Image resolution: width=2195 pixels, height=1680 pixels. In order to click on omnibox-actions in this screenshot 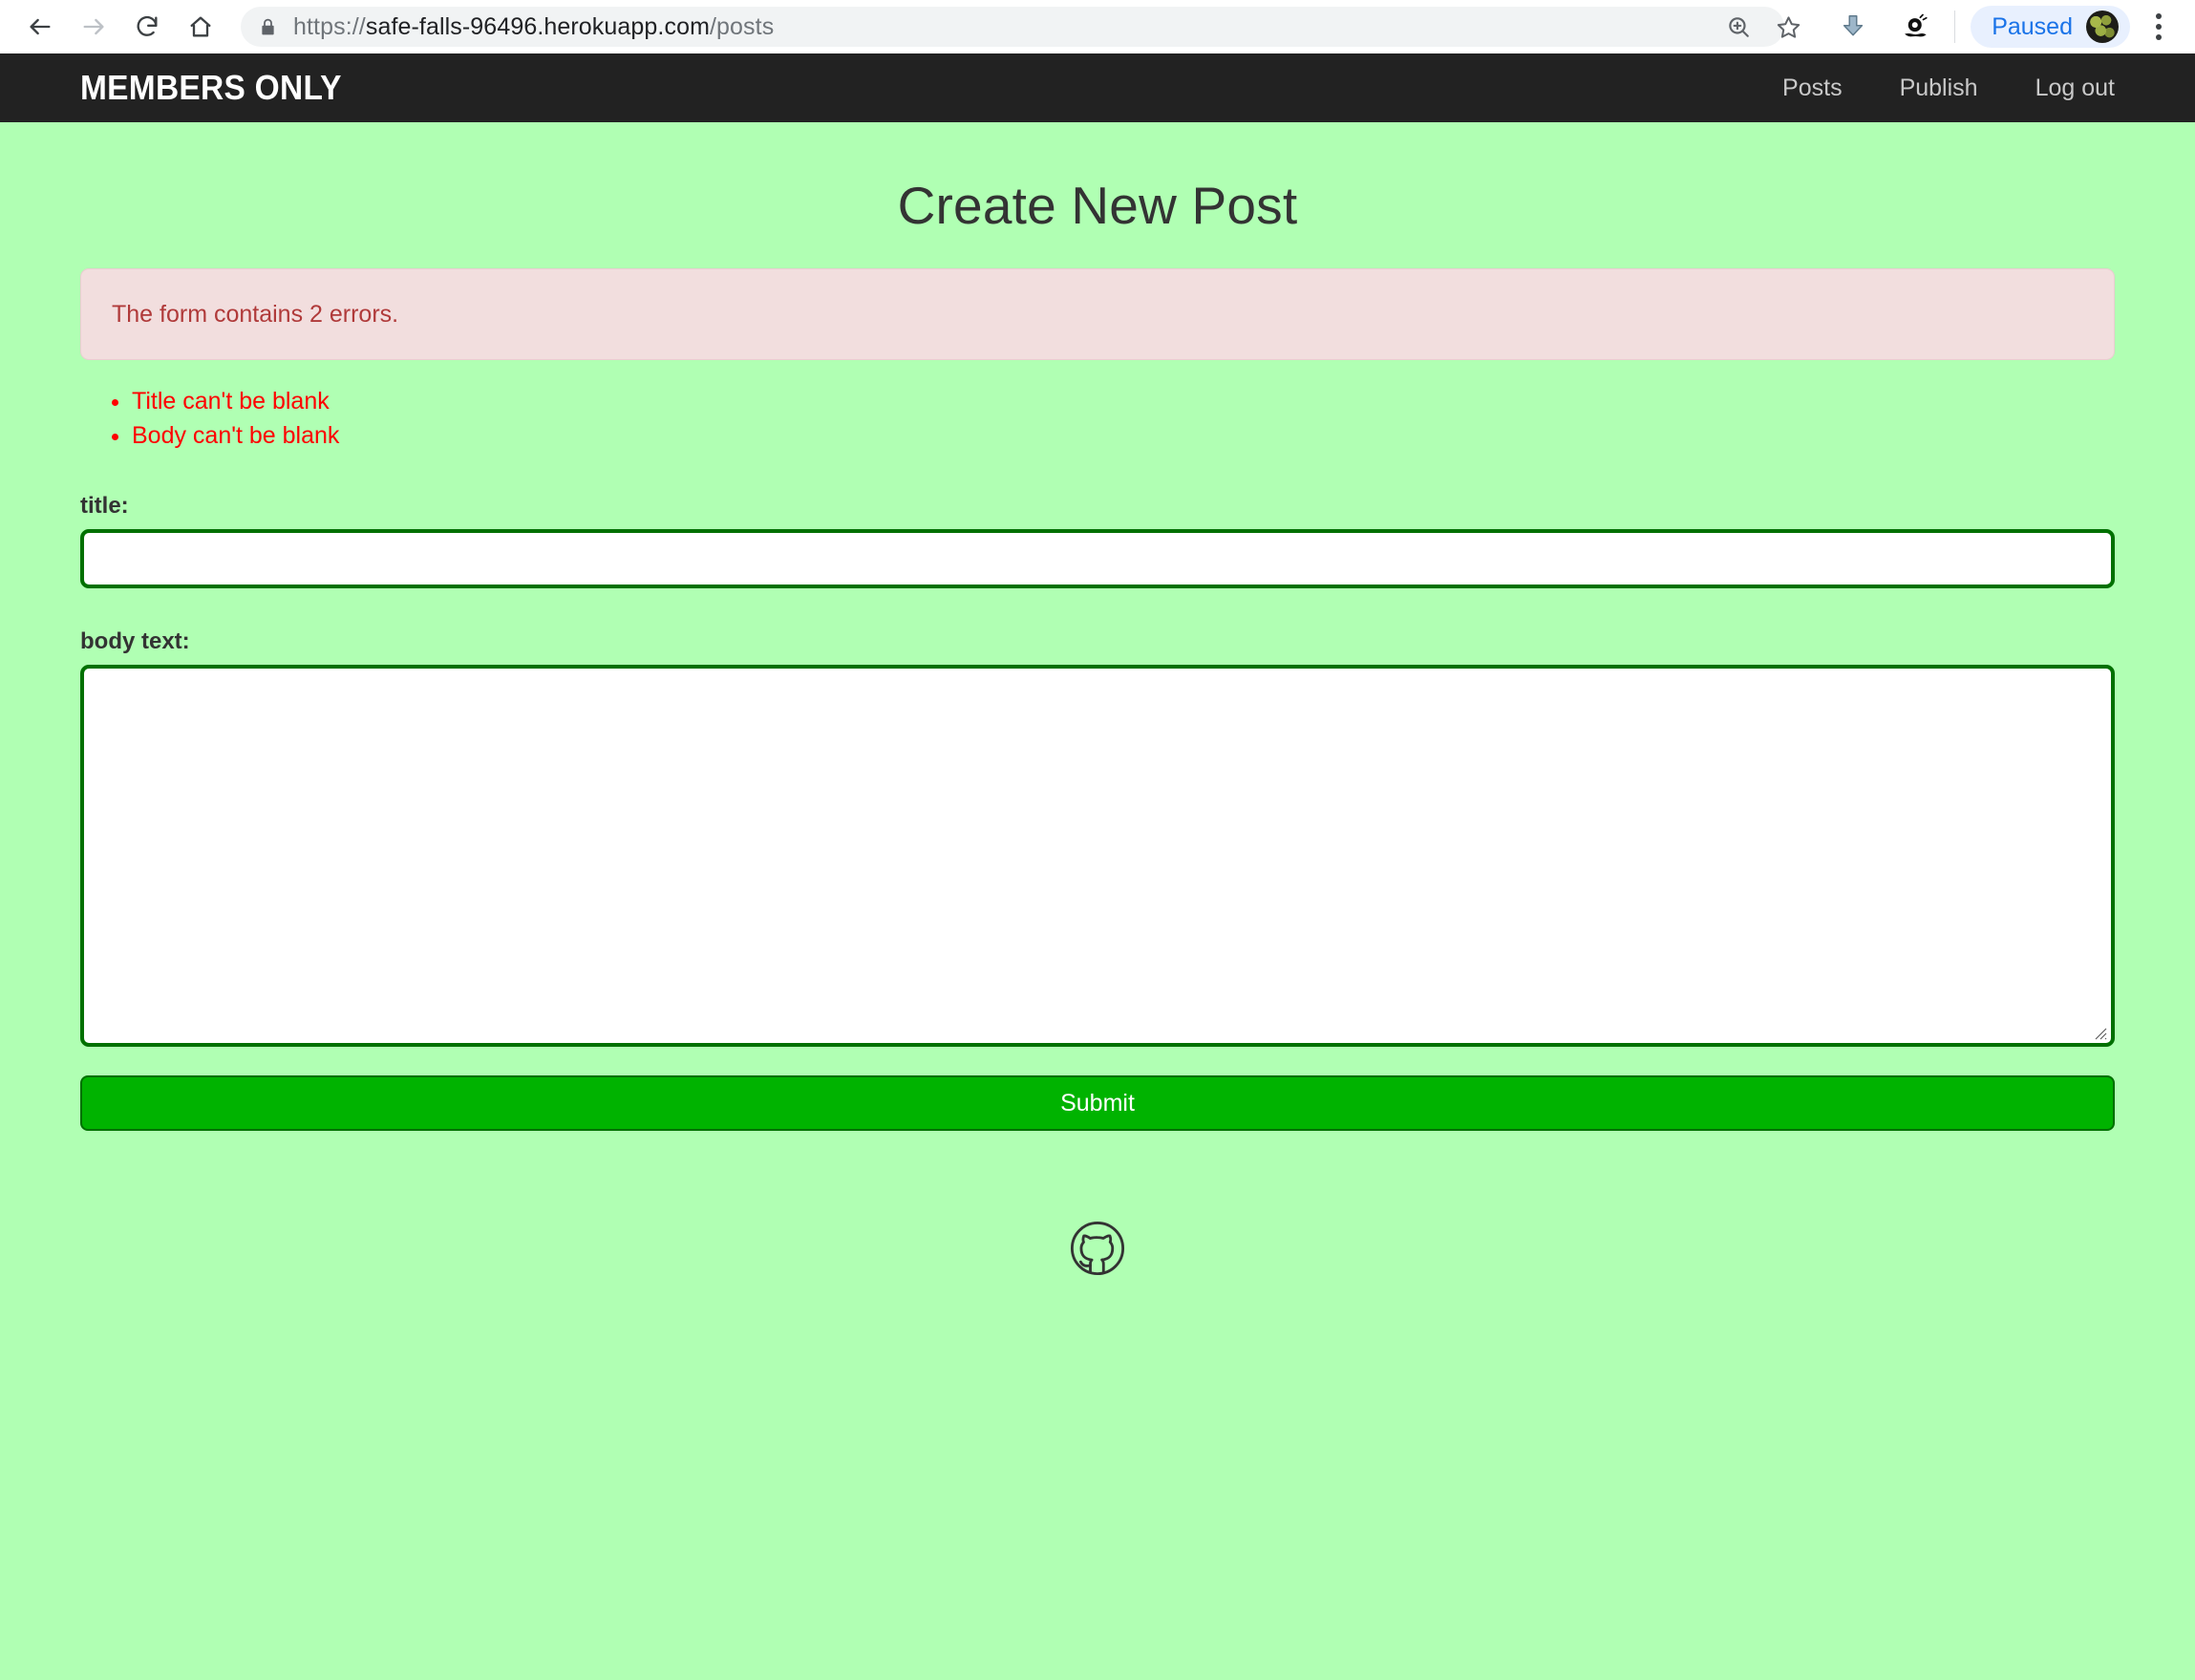, I will do `click(1763, 27)`.